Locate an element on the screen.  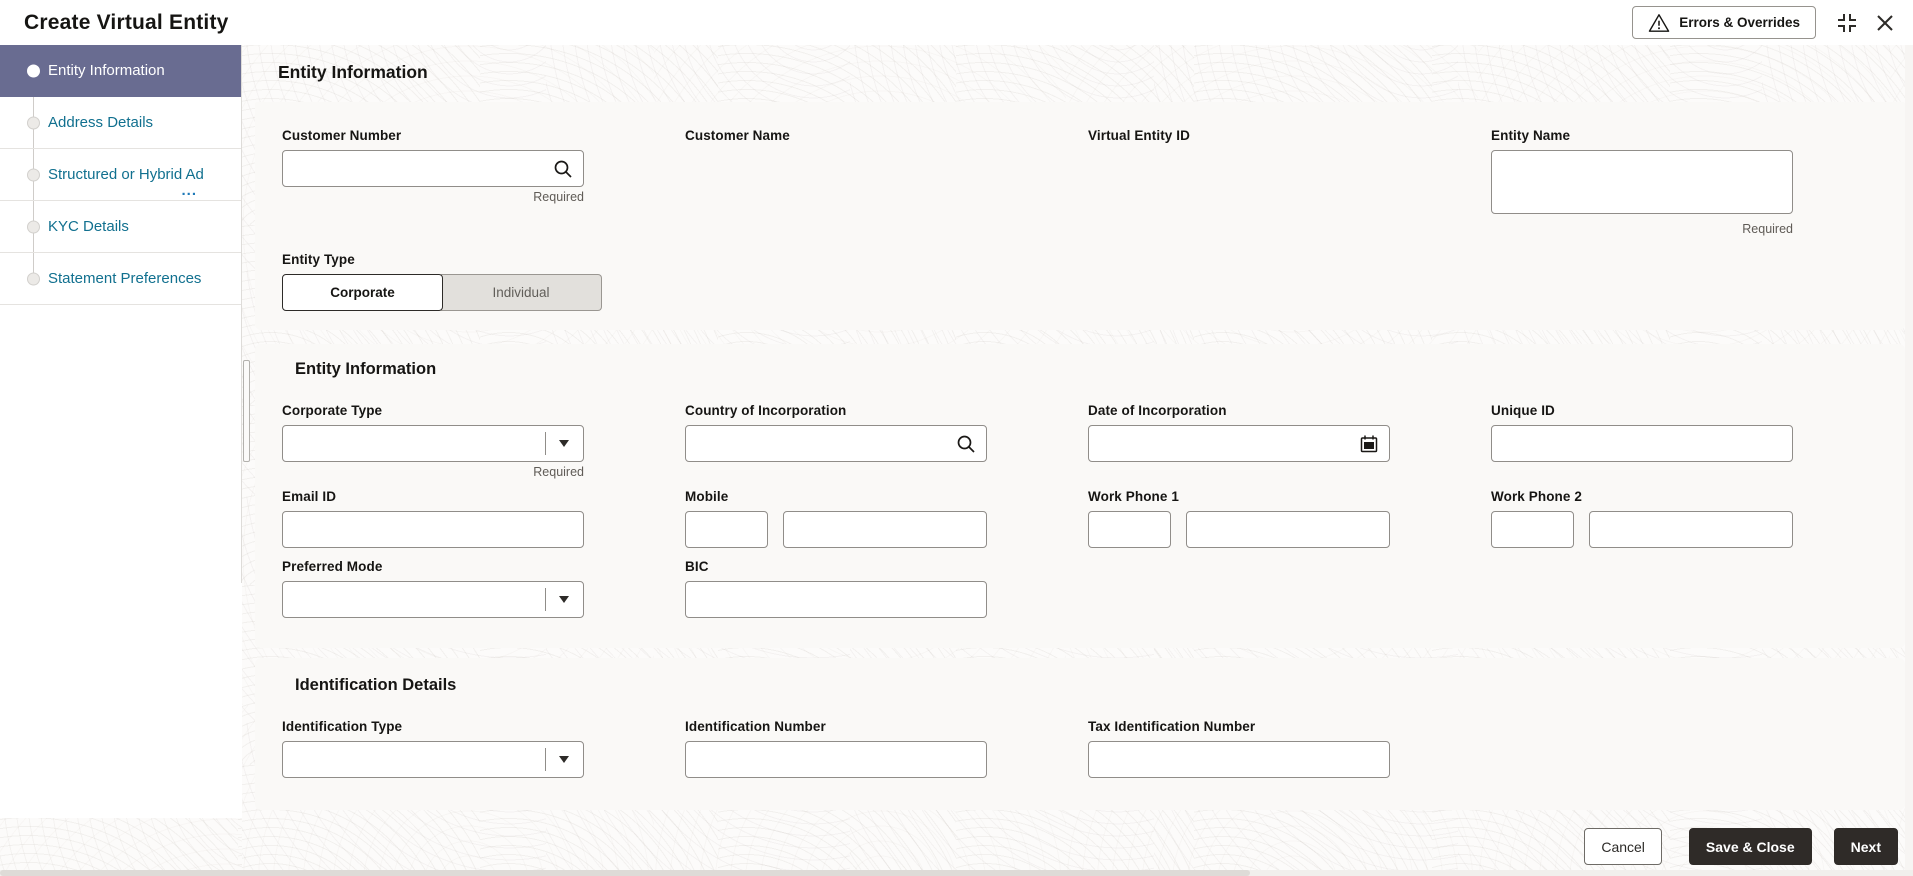
tax-identification-number-field: Tax Identification Number is located at coordinates (1239, 749).